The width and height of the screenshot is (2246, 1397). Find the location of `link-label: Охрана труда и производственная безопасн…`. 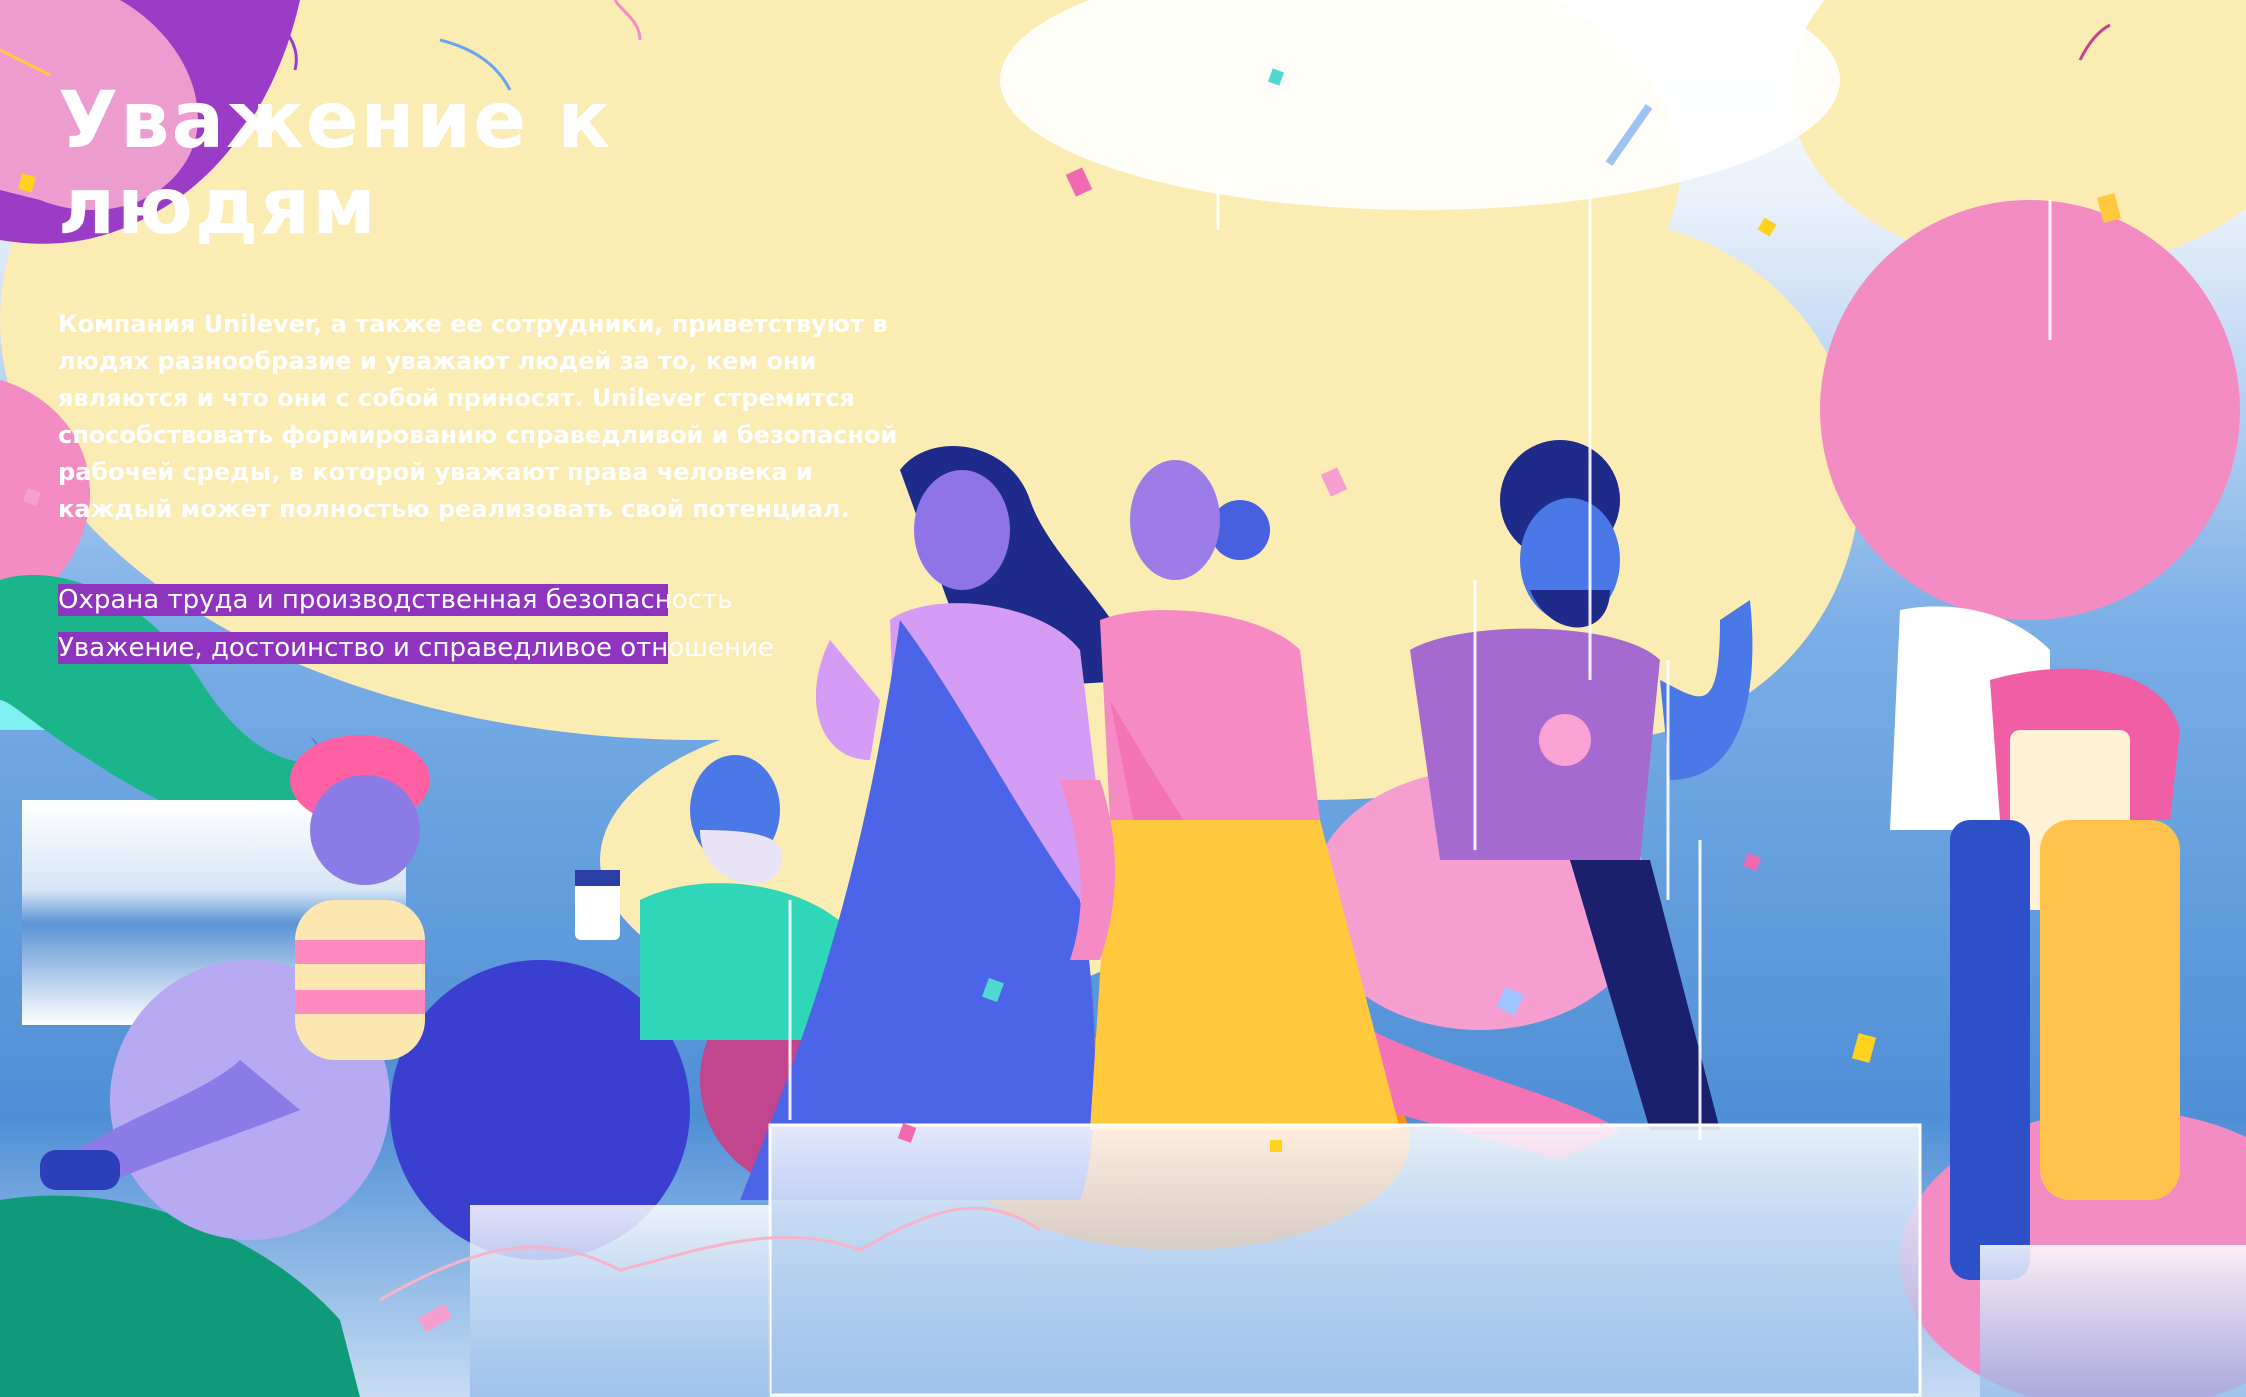

link-label: Охрана труда и производственная безопасн… is located at coordinates (395, 600).